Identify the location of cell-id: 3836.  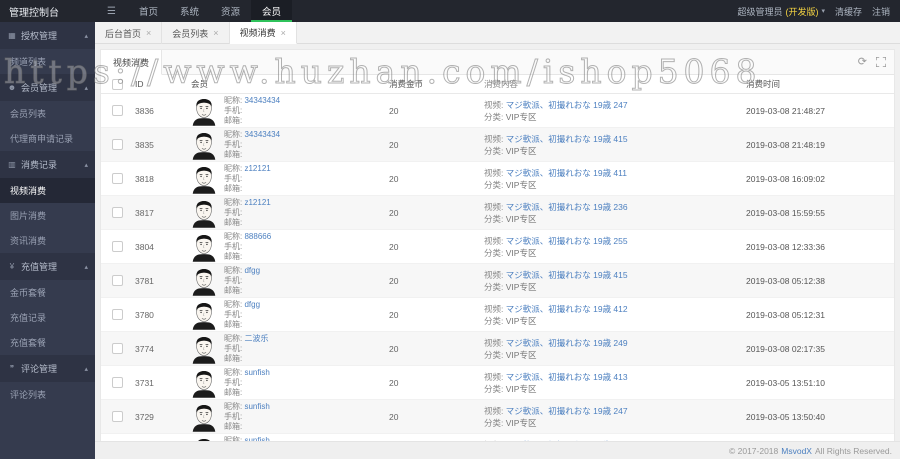
(144, 110).